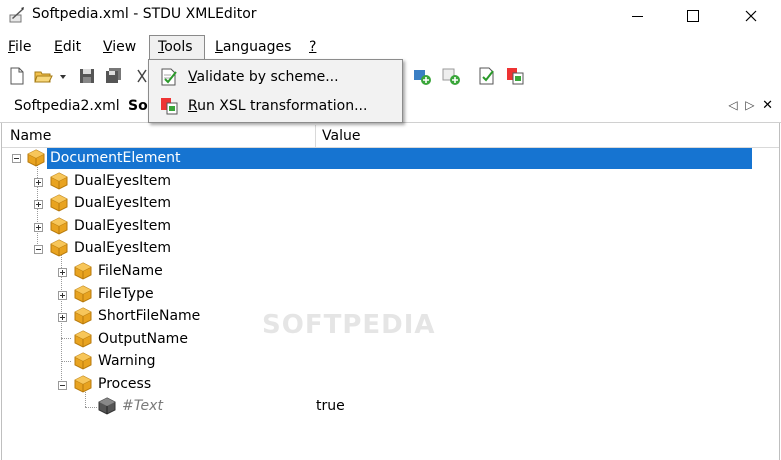 This screenshot has width=781, height=460. I want to click on tab-navigation: ◁ ▷ ✕, so click(750, 105).